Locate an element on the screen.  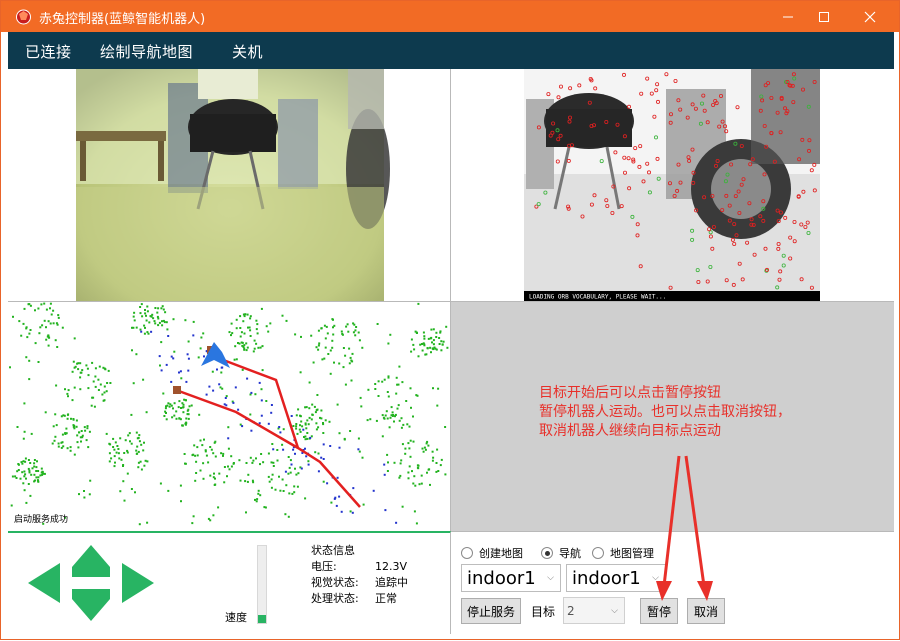
title-bar: 赤兔控制器(蓝鲸智能机器人) is located at coordinates (450, 16).